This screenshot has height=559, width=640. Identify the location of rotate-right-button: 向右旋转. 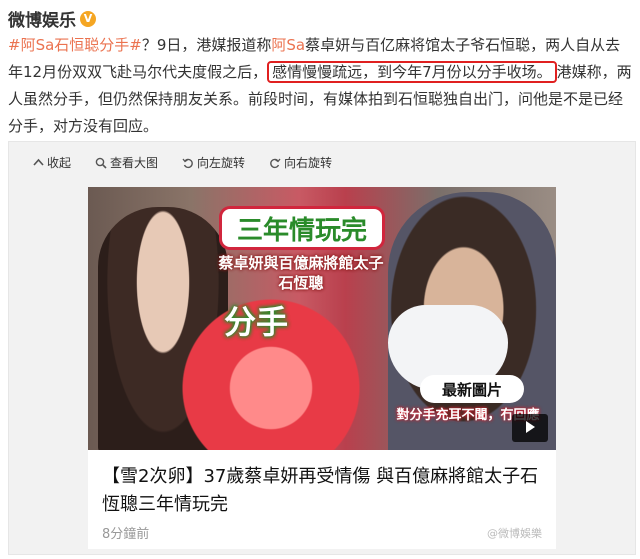
(300, 162).